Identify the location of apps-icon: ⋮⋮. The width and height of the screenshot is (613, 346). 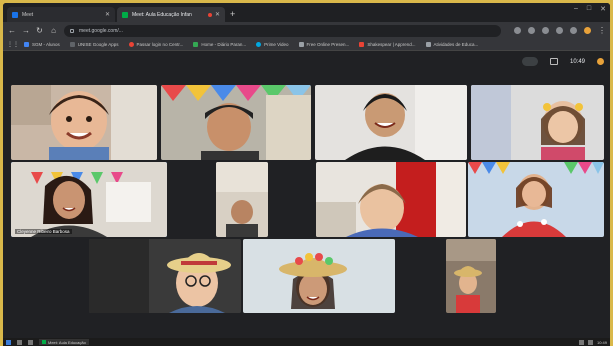
(13, 44).